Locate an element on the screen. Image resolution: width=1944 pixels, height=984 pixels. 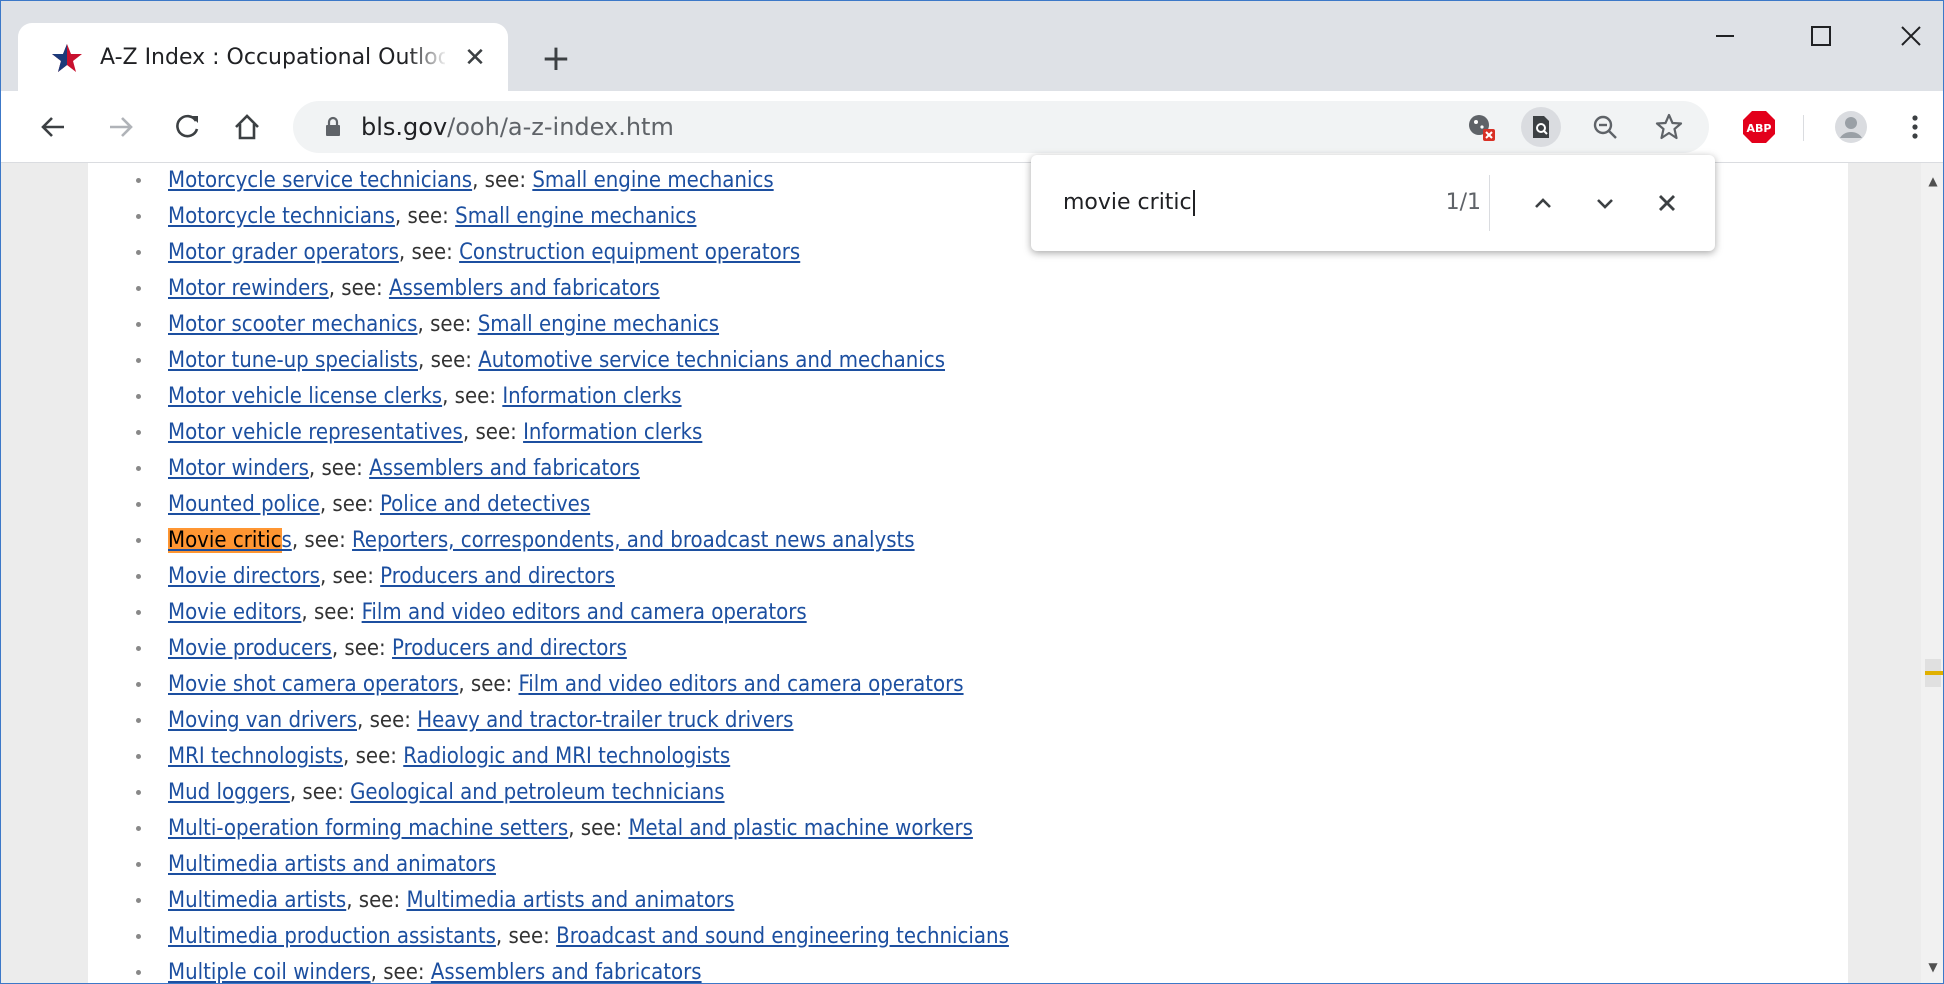
occupation-link: Multimedia production assistants is located at coordinates (332, 936).